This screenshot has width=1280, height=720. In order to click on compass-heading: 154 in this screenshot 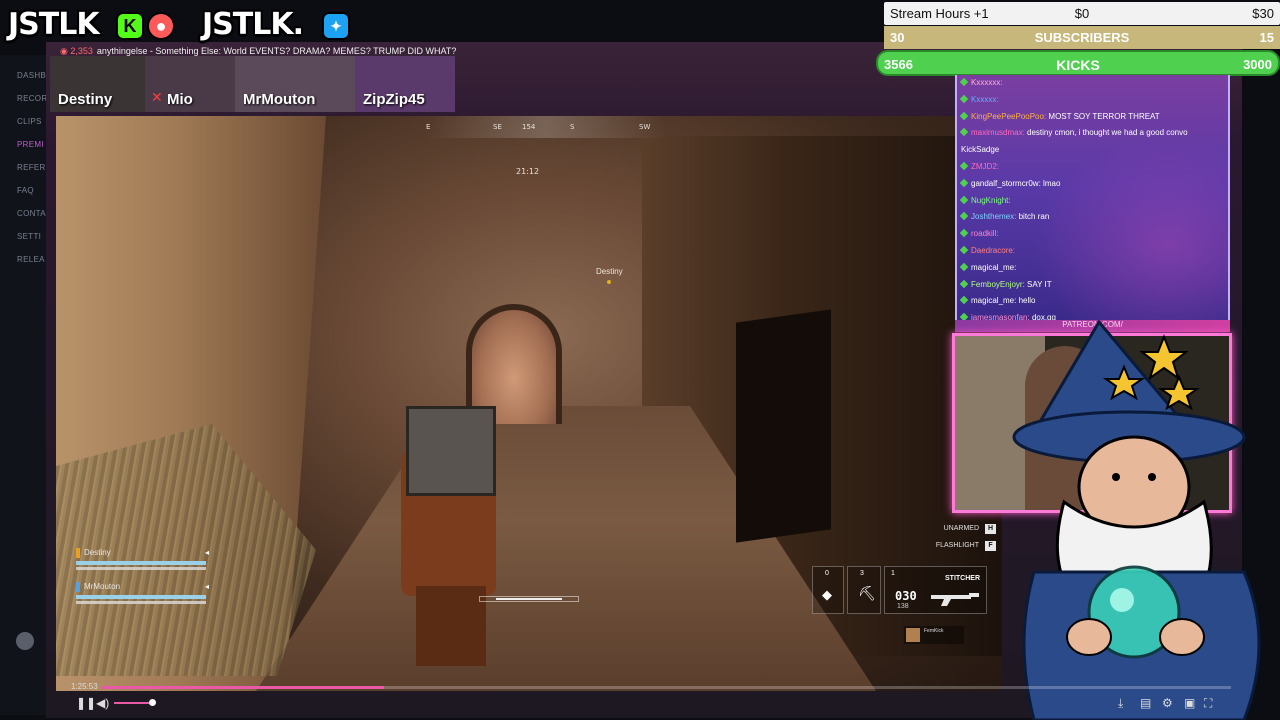, I will do `click(529, 127)`.